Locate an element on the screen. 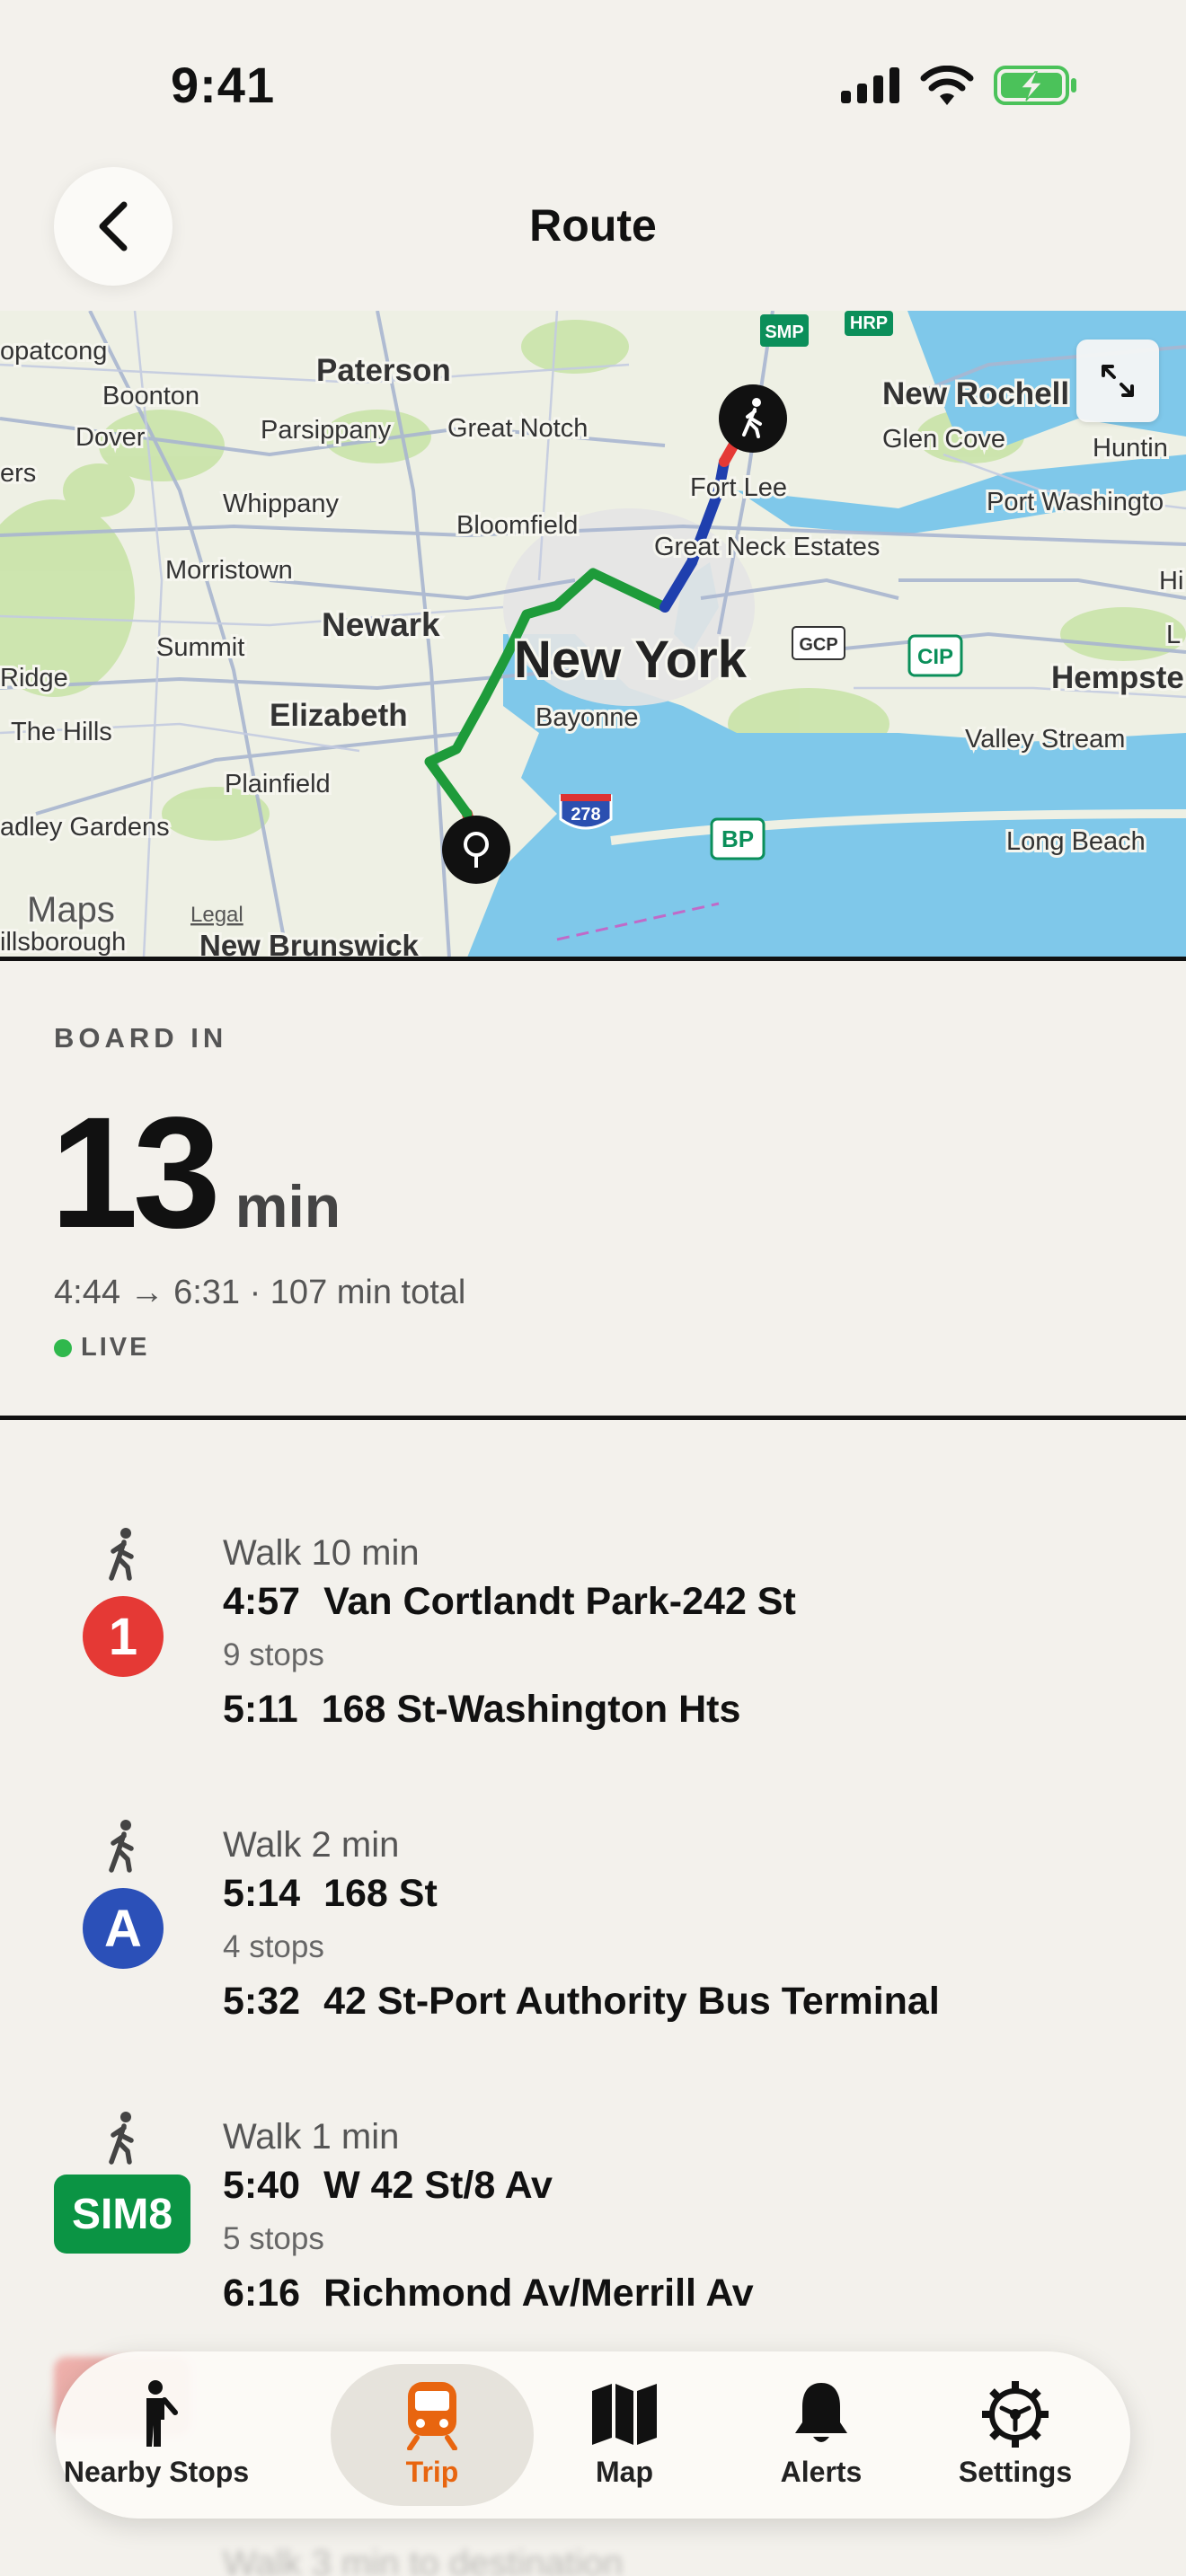  tab-map: Map is located at coordinates (624, 2435).